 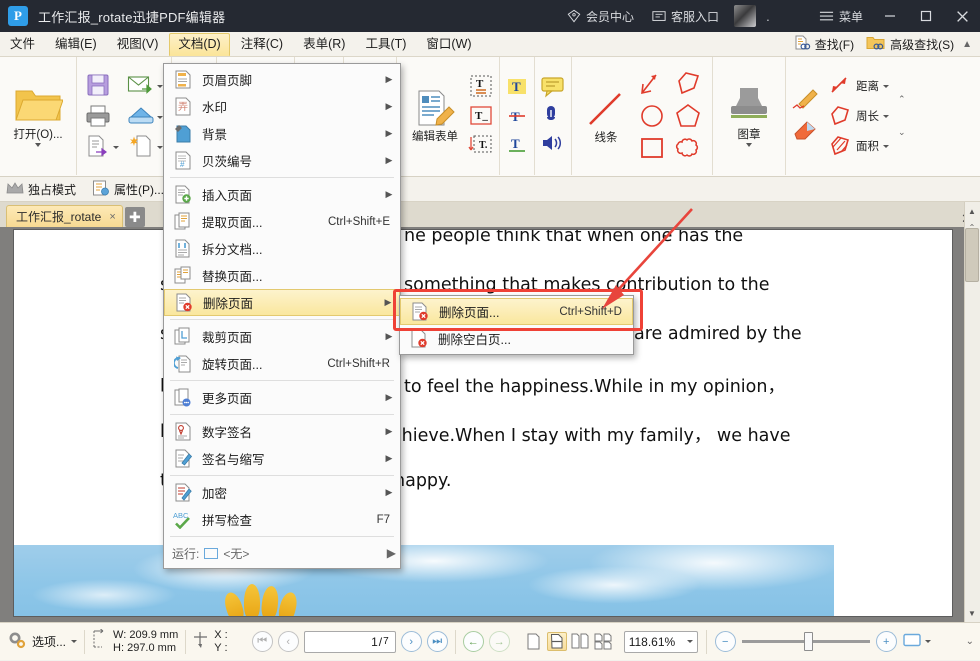 I want to click on distance-label: 距离, so click(x=867, y=86).